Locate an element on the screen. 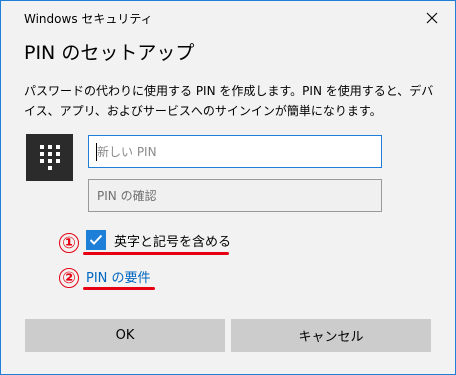 This screenshot has width=456, height=375. cancel-button: キャンセル is located at coordinates (331, 335).